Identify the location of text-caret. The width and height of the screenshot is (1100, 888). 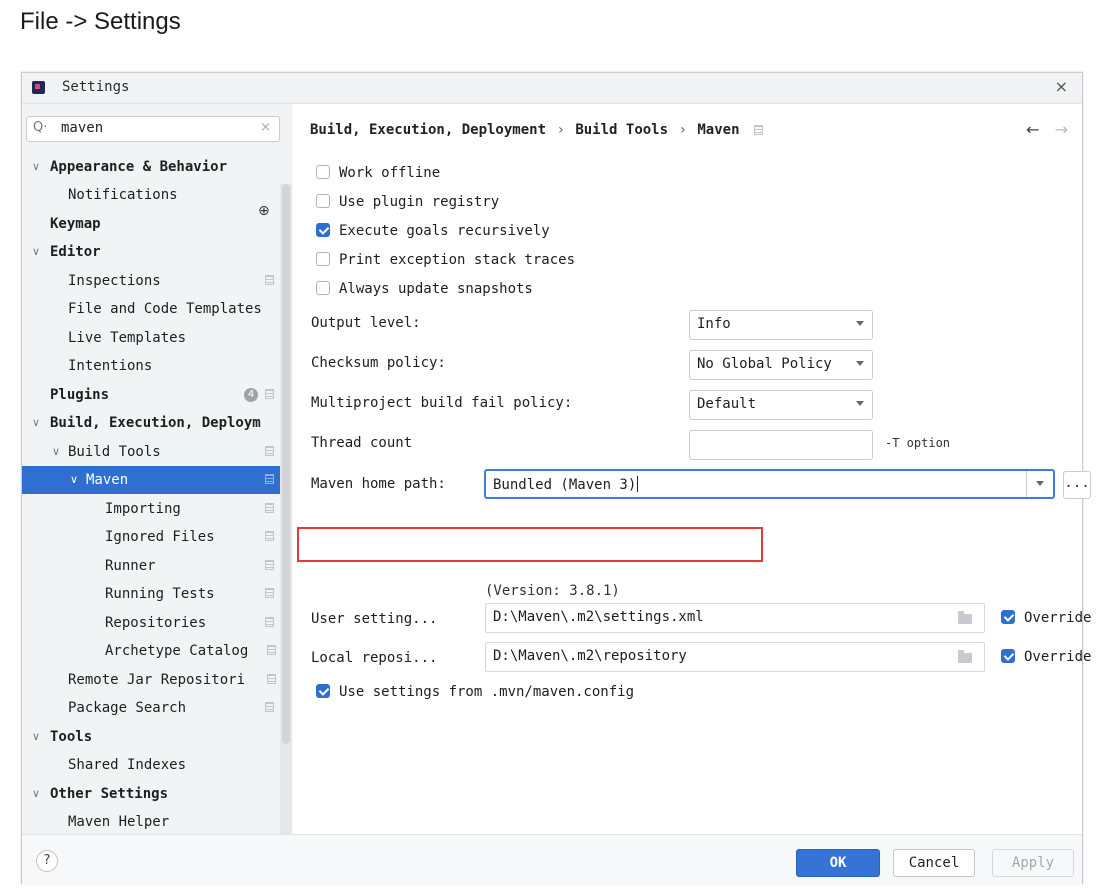
(638, 484).